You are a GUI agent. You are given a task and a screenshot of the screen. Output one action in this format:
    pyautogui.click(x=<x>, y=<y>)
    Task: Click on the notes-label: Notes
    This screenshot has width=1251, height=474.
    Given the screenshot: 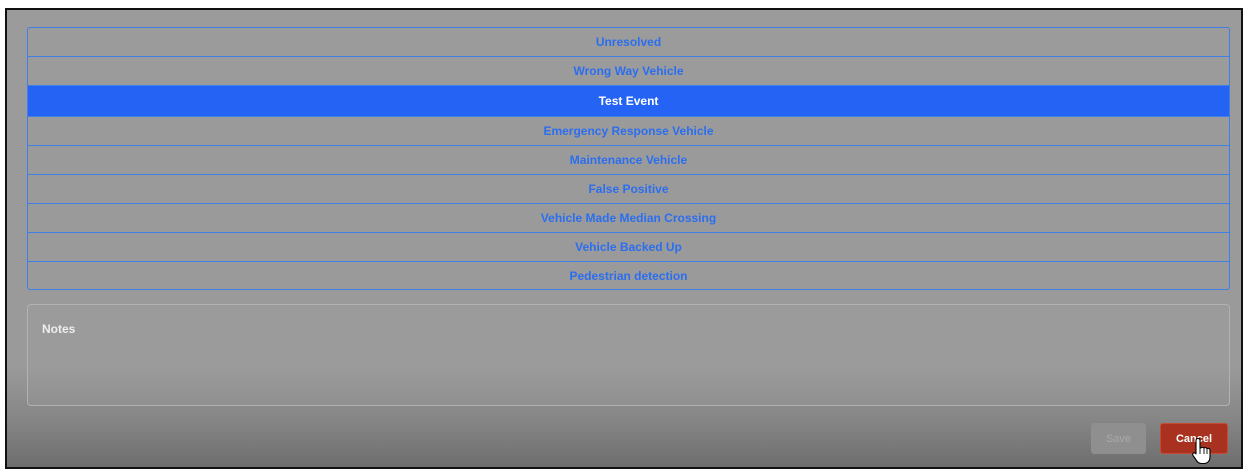 What is the action you would take?
    pyautogui.click(x=59, y=329)
    